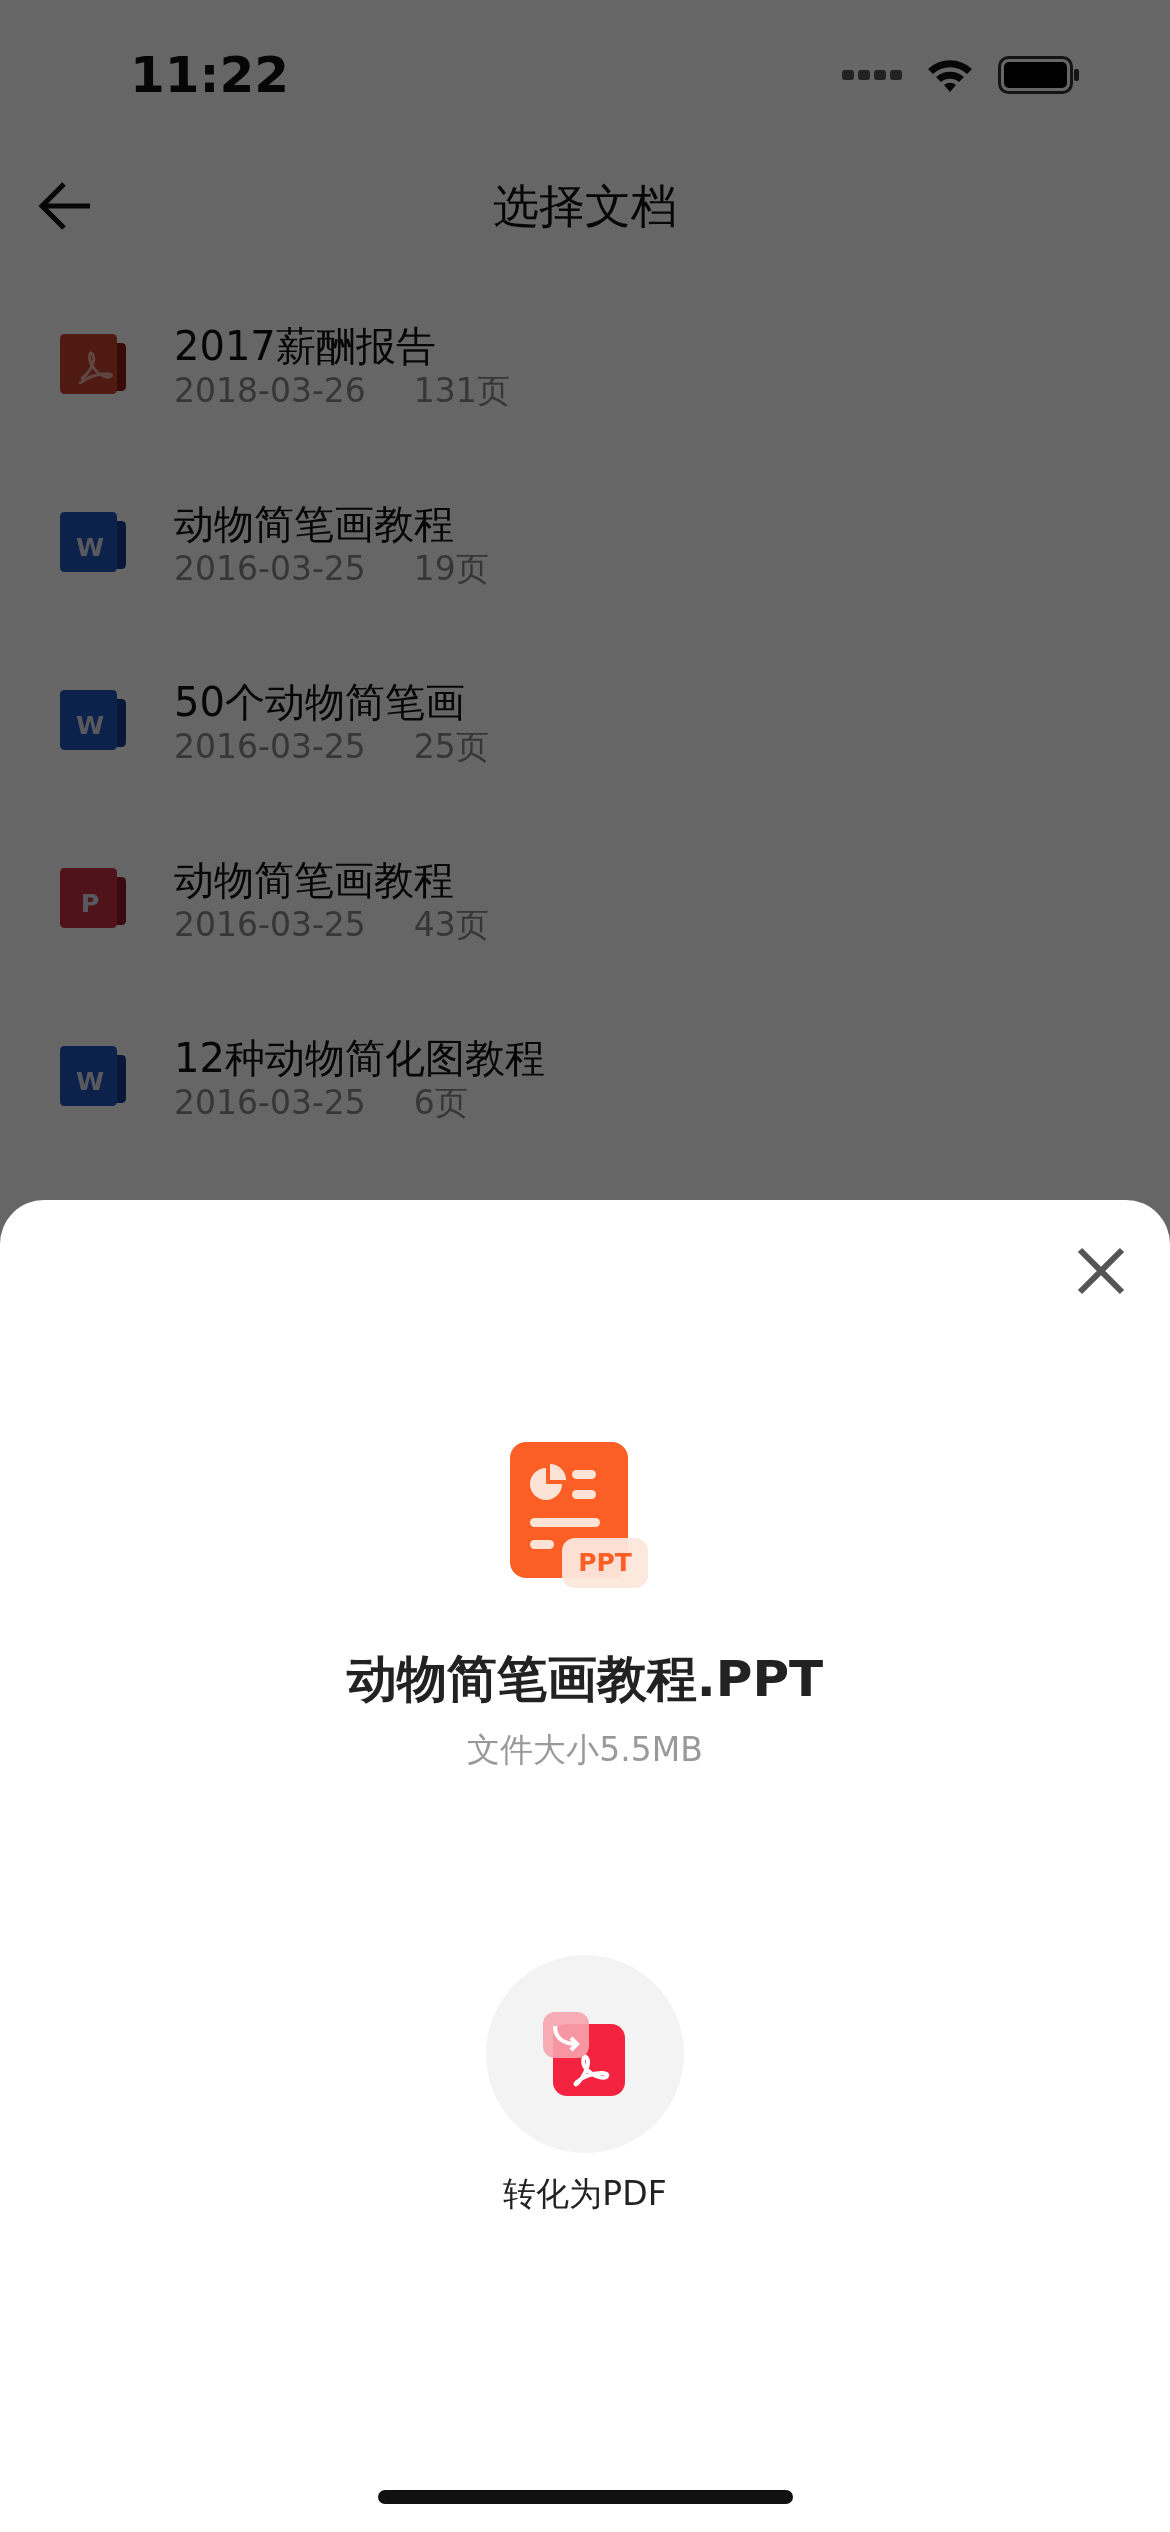 The image size is (1170, 2532). Describe the element at coordinates (305, 345) in the screenshot. I see `document-name: 2017薪酬报告` at that location.